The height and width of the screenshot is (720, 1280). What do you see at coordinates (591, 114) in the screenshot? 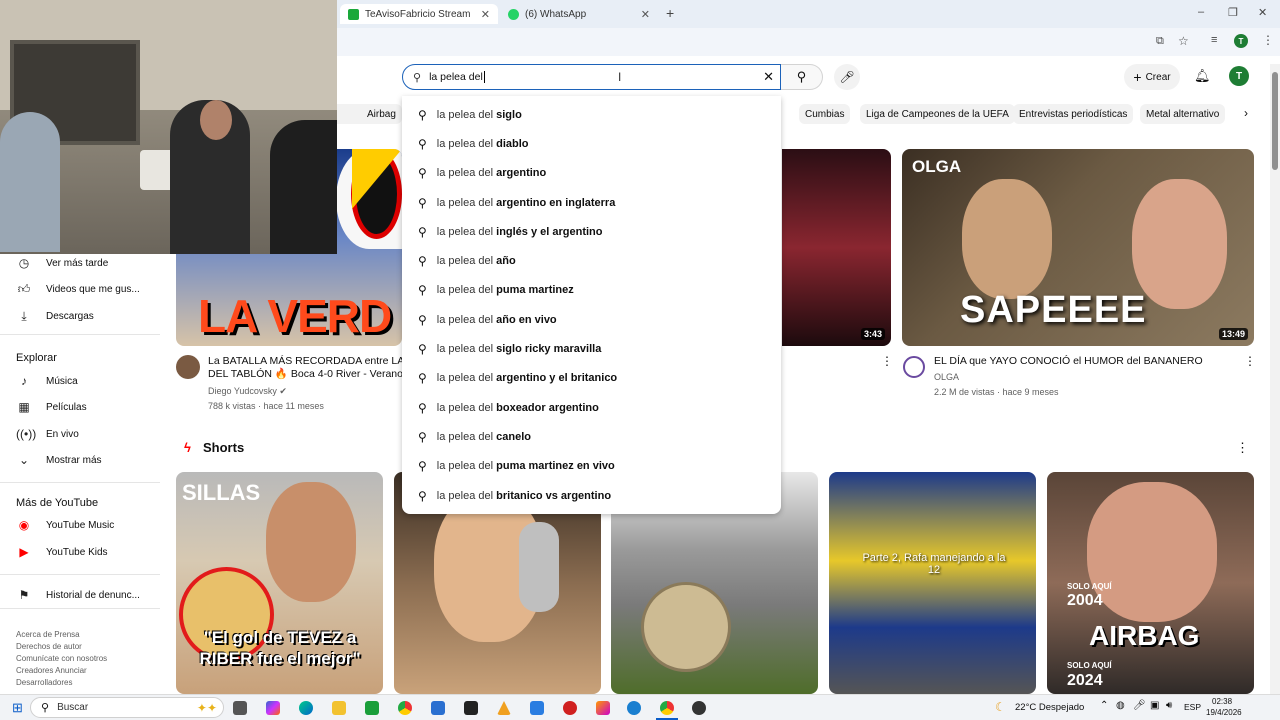
I see `search-suggestion: ⚲ la pelea del siglo` at bounding box center [591, 114].